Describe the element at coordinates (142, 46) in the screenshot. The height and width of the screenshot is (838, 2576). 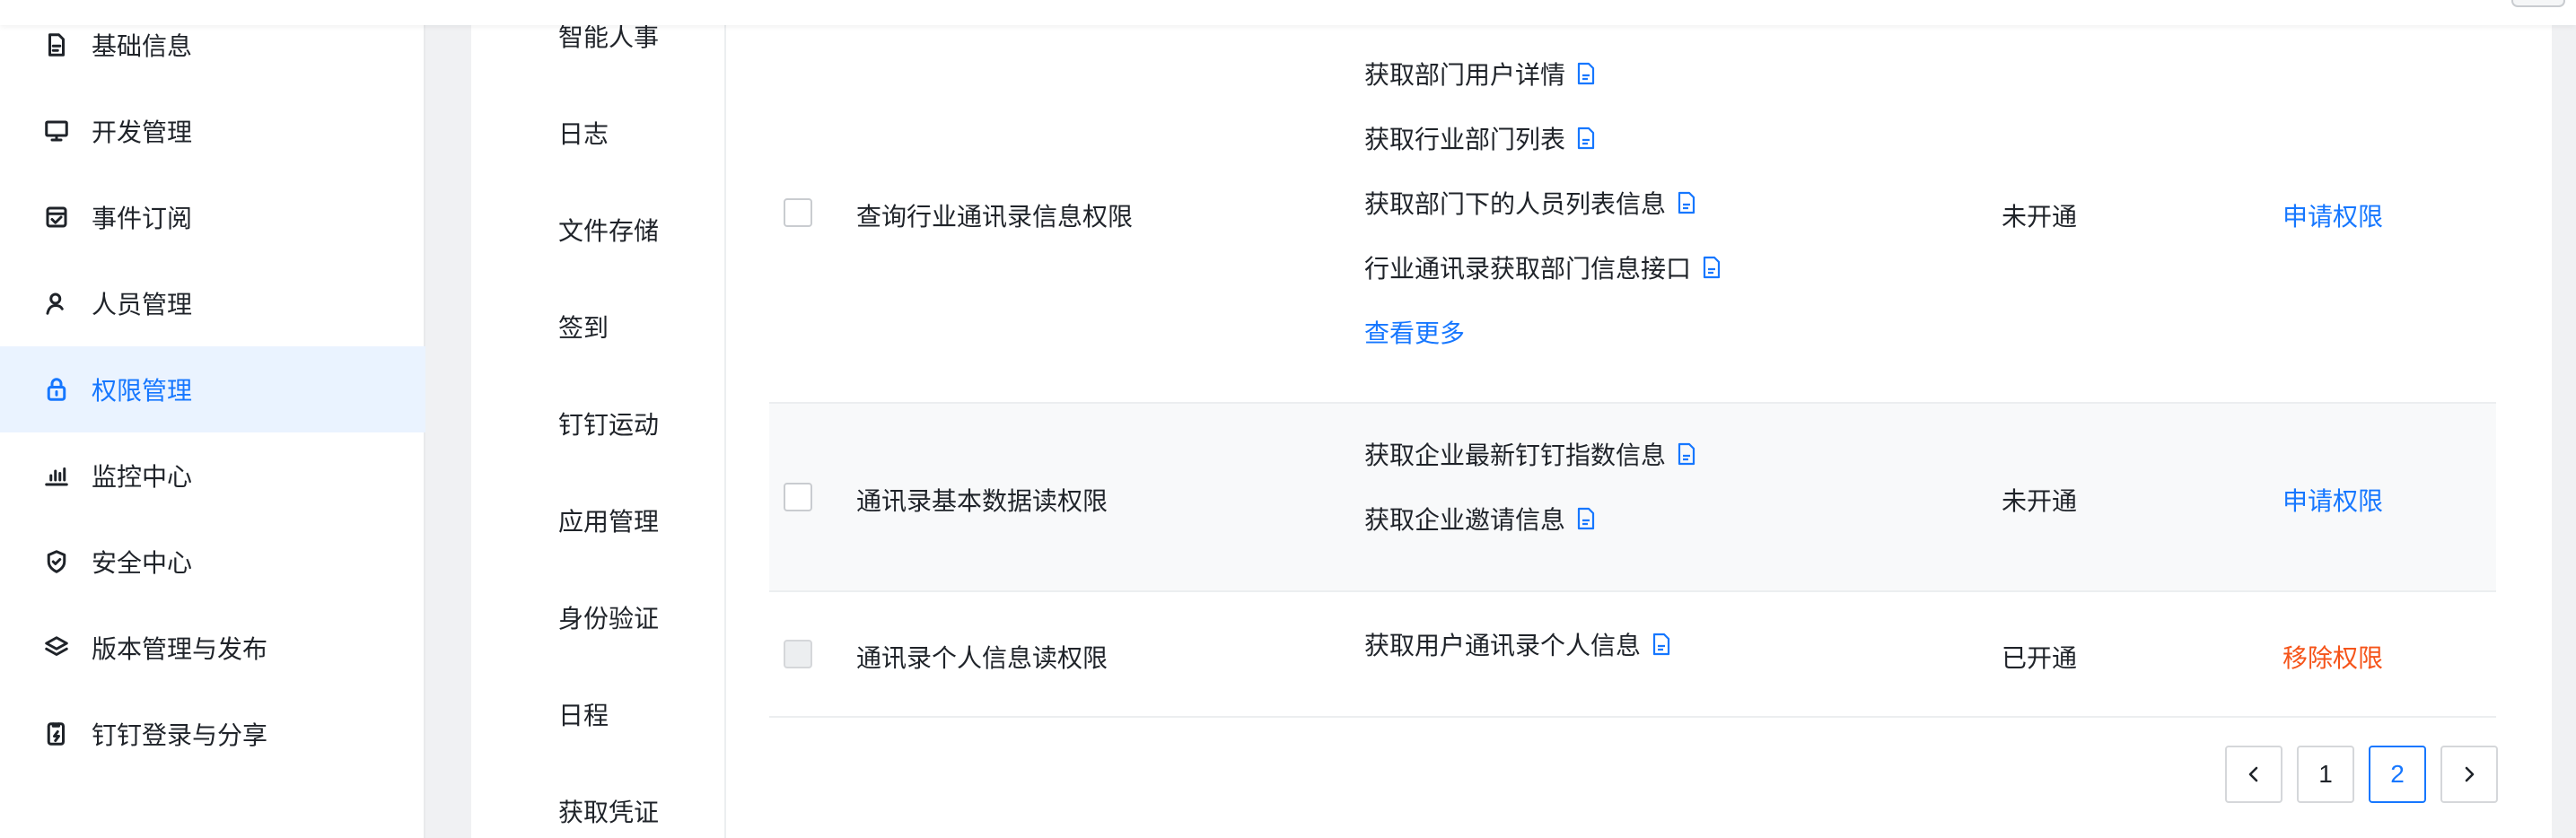
I see `sidebar-item-label: 基础信息` at that location.